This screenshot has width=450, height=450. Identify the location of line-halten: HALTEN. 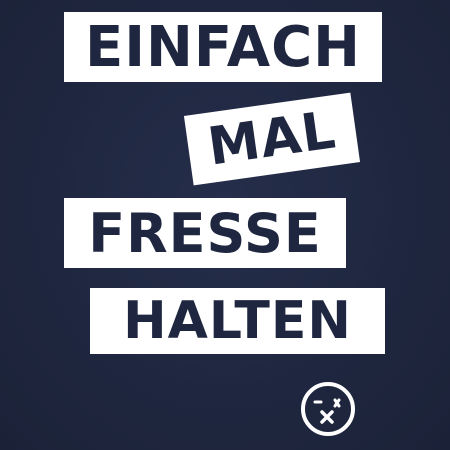
(237, 321).